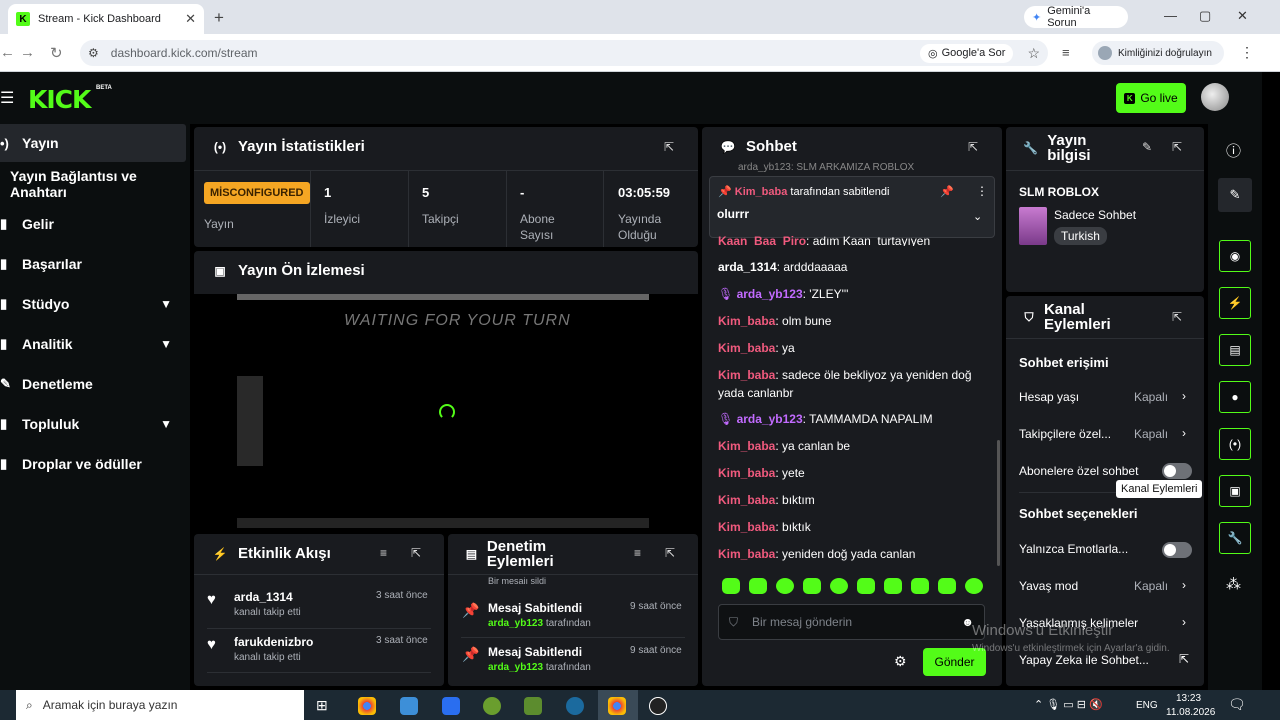 Image resolution: width=1280 pixels, height=720 pixels. What do you see at coordinates (747, 267) in the screenshot?
I see `chat-user: arda_1314` at bounding box center [747, 267].